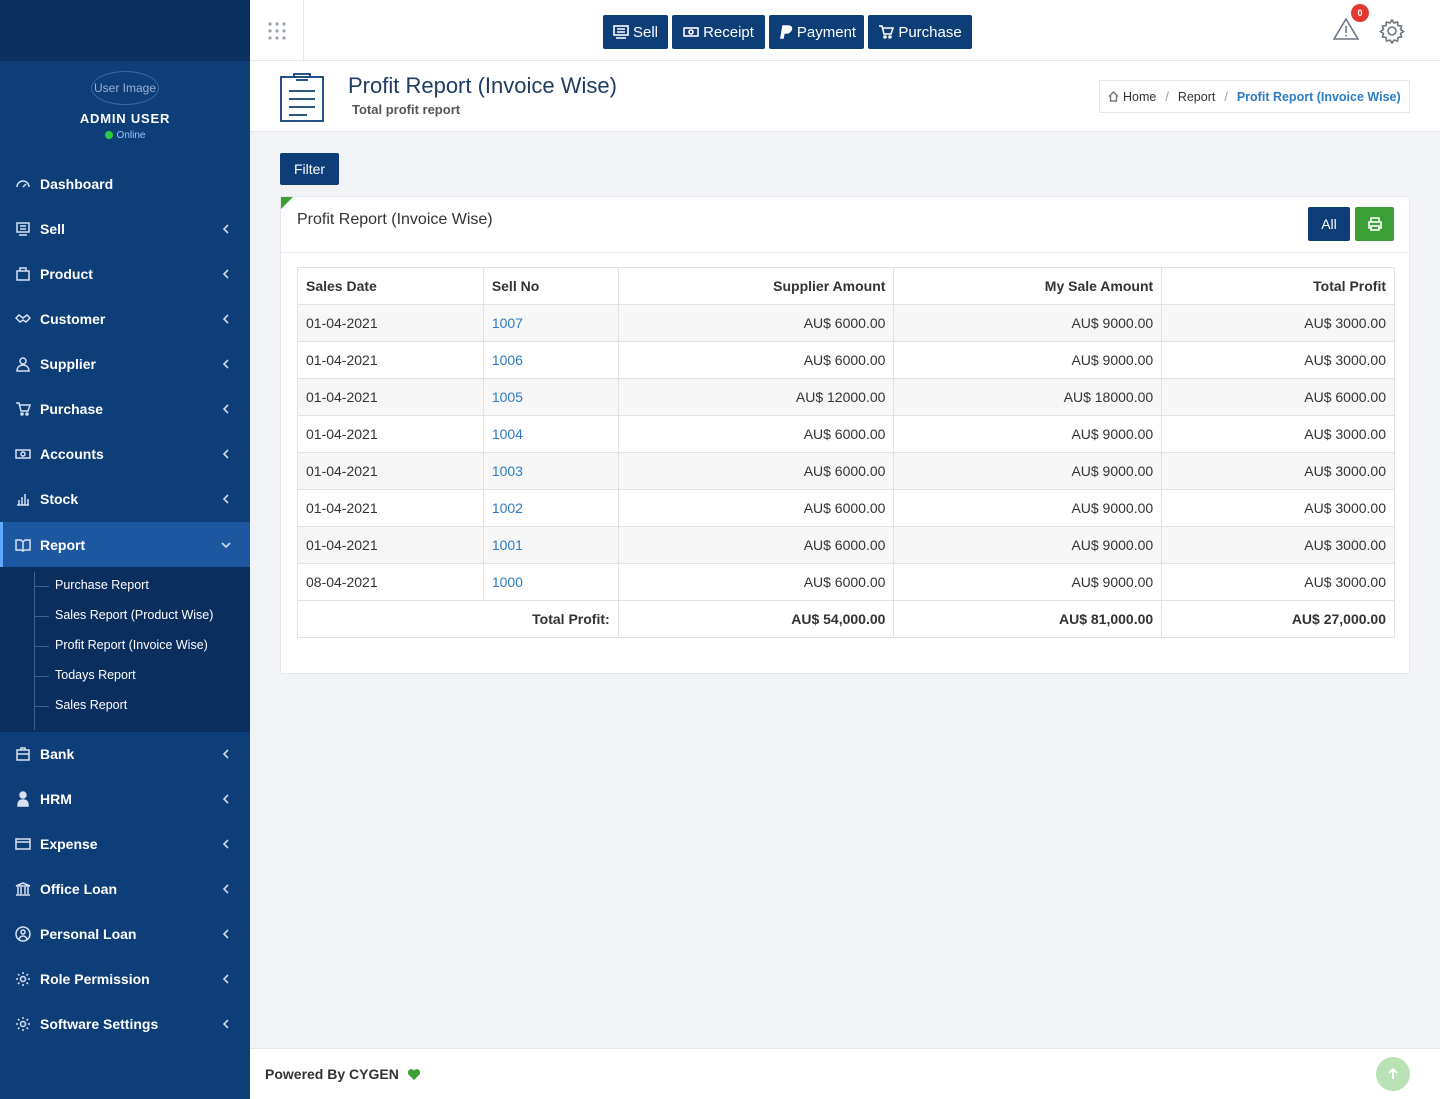 The image size is (1440, 1099). What do you see at coordinates (1028, 286) in the screenshot?
I see `column-header-my-sale-amount: My Sale Amount` at bounding box center [1028, 286].